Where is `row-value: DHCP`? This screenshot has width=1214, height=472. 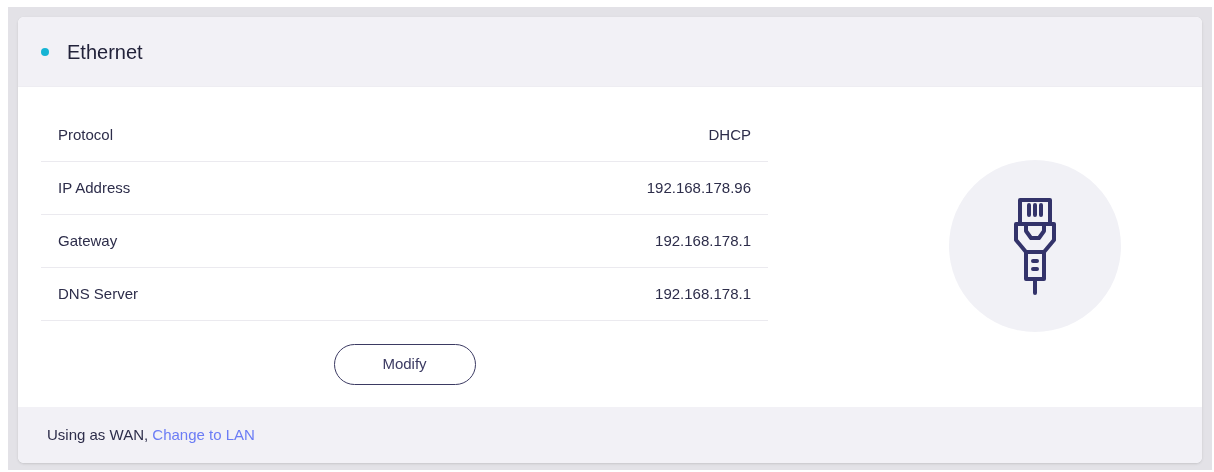 row-value: DHCP is located at coordinates (729, 134).